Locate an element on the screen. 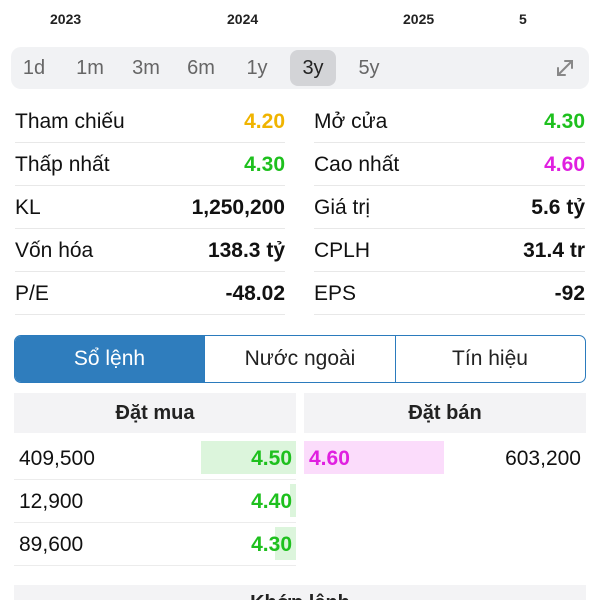  bid-price: 4.30 is located at coordinates (271, 544).